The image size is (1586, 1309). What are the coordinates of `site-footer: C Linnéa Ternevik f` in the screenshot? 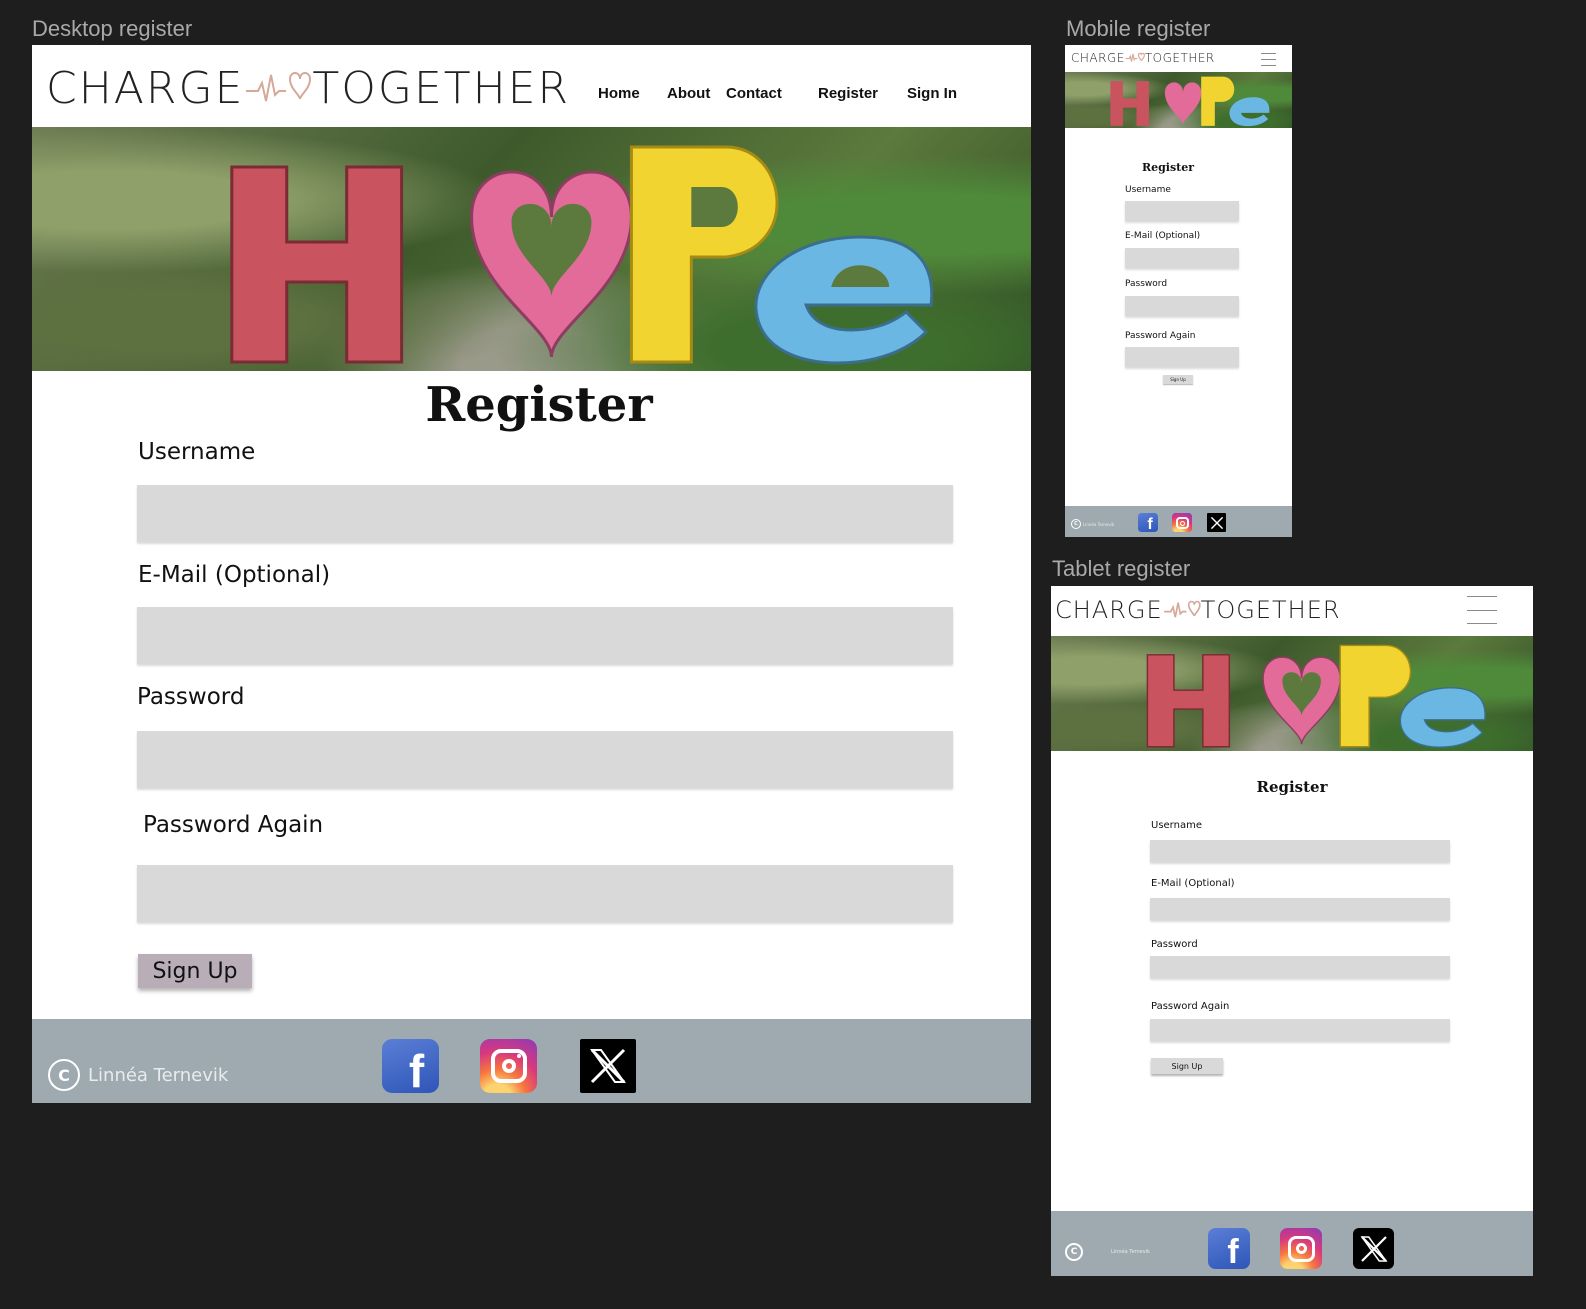 It's located at (531, 1061).